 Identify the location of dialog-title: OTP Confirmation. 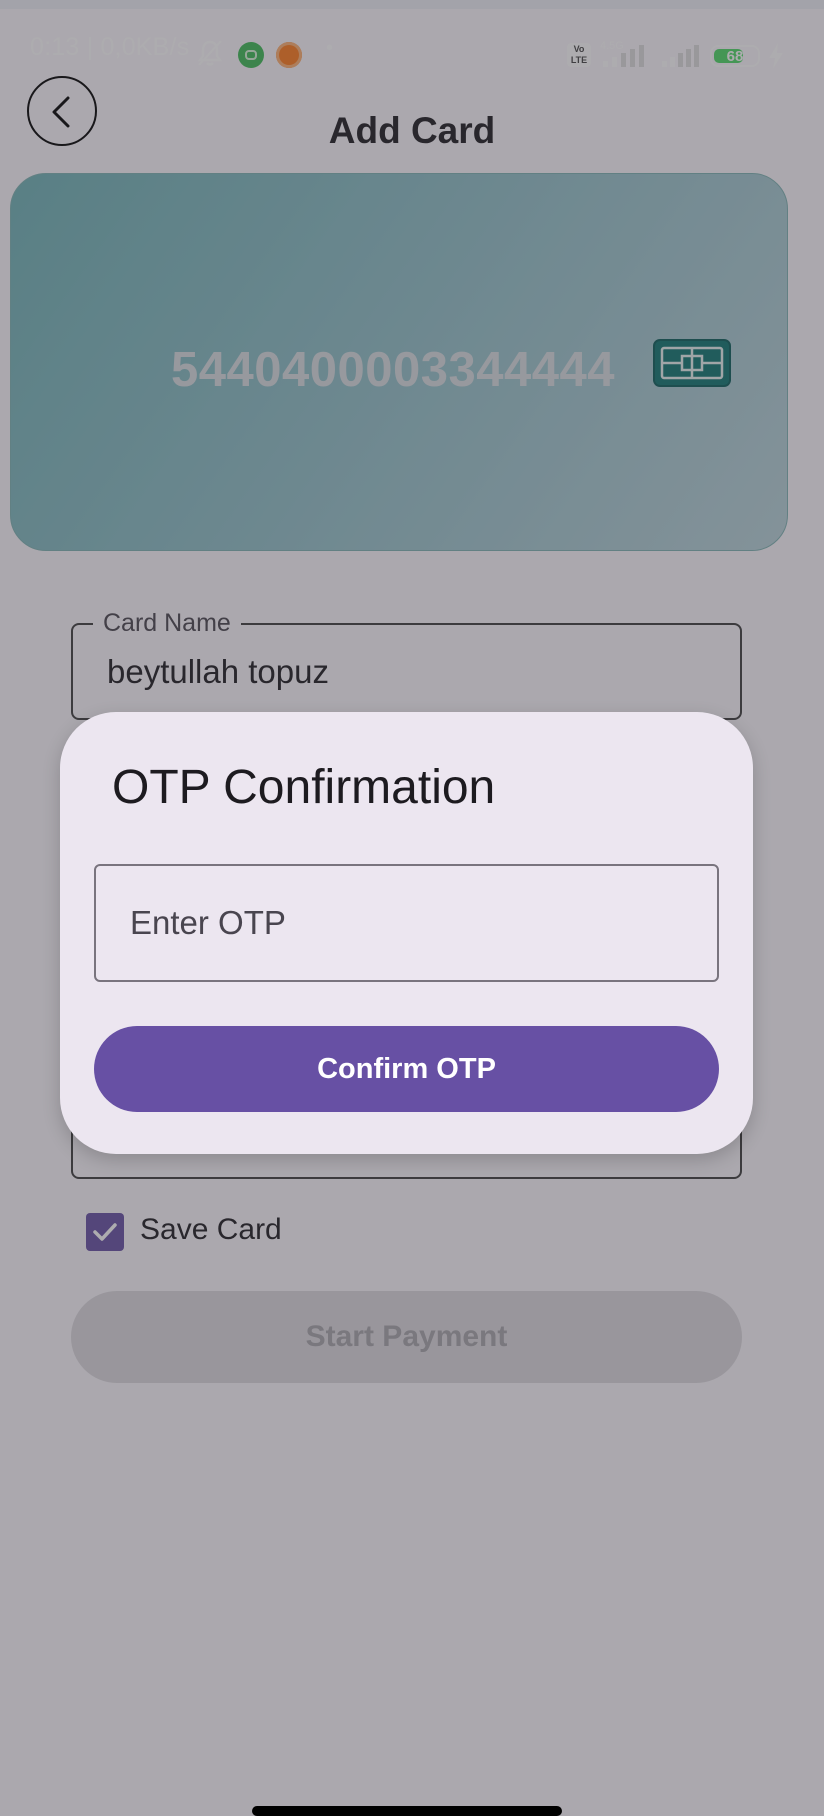
(304, 787).